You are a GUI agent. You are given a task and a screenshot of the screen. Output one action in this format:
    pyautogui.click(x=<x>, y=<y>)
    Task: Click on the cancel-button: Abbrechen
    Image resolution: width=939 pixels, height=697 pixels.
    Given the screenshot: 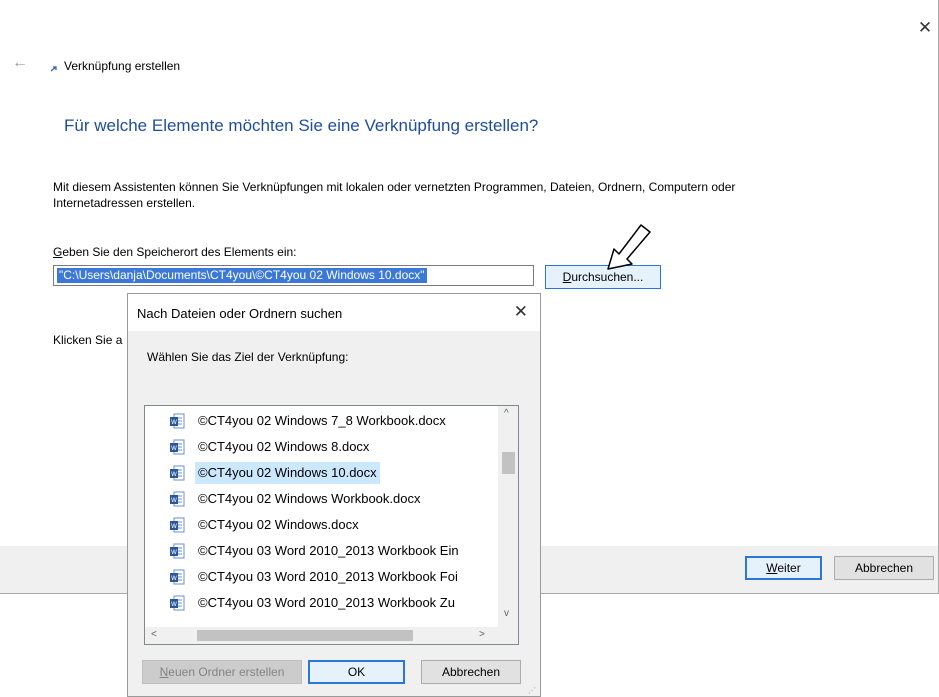 What is the action you would take?
    pyautogui.click(x=884, y=568)
    